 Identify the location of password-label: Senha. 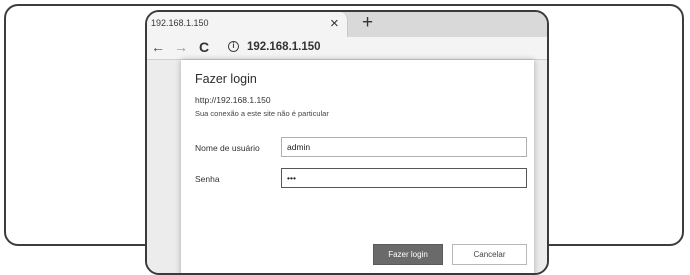
(207, 179).